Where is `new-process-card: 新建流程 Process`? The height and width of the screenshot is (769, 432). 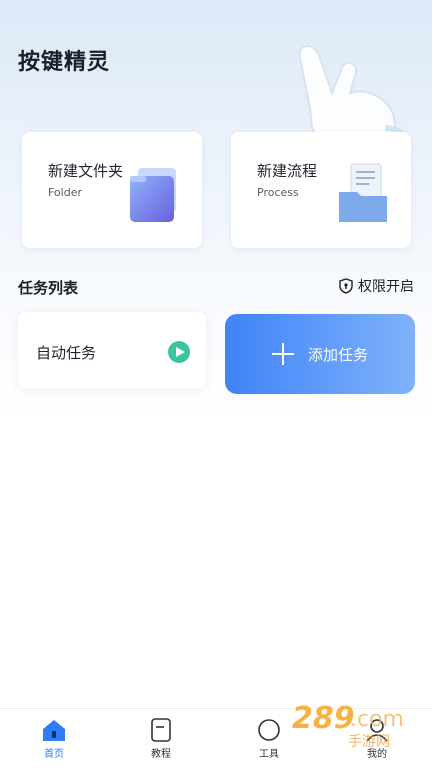 new-process-card: 新建流程 Process is located at coordinates (321, 190).